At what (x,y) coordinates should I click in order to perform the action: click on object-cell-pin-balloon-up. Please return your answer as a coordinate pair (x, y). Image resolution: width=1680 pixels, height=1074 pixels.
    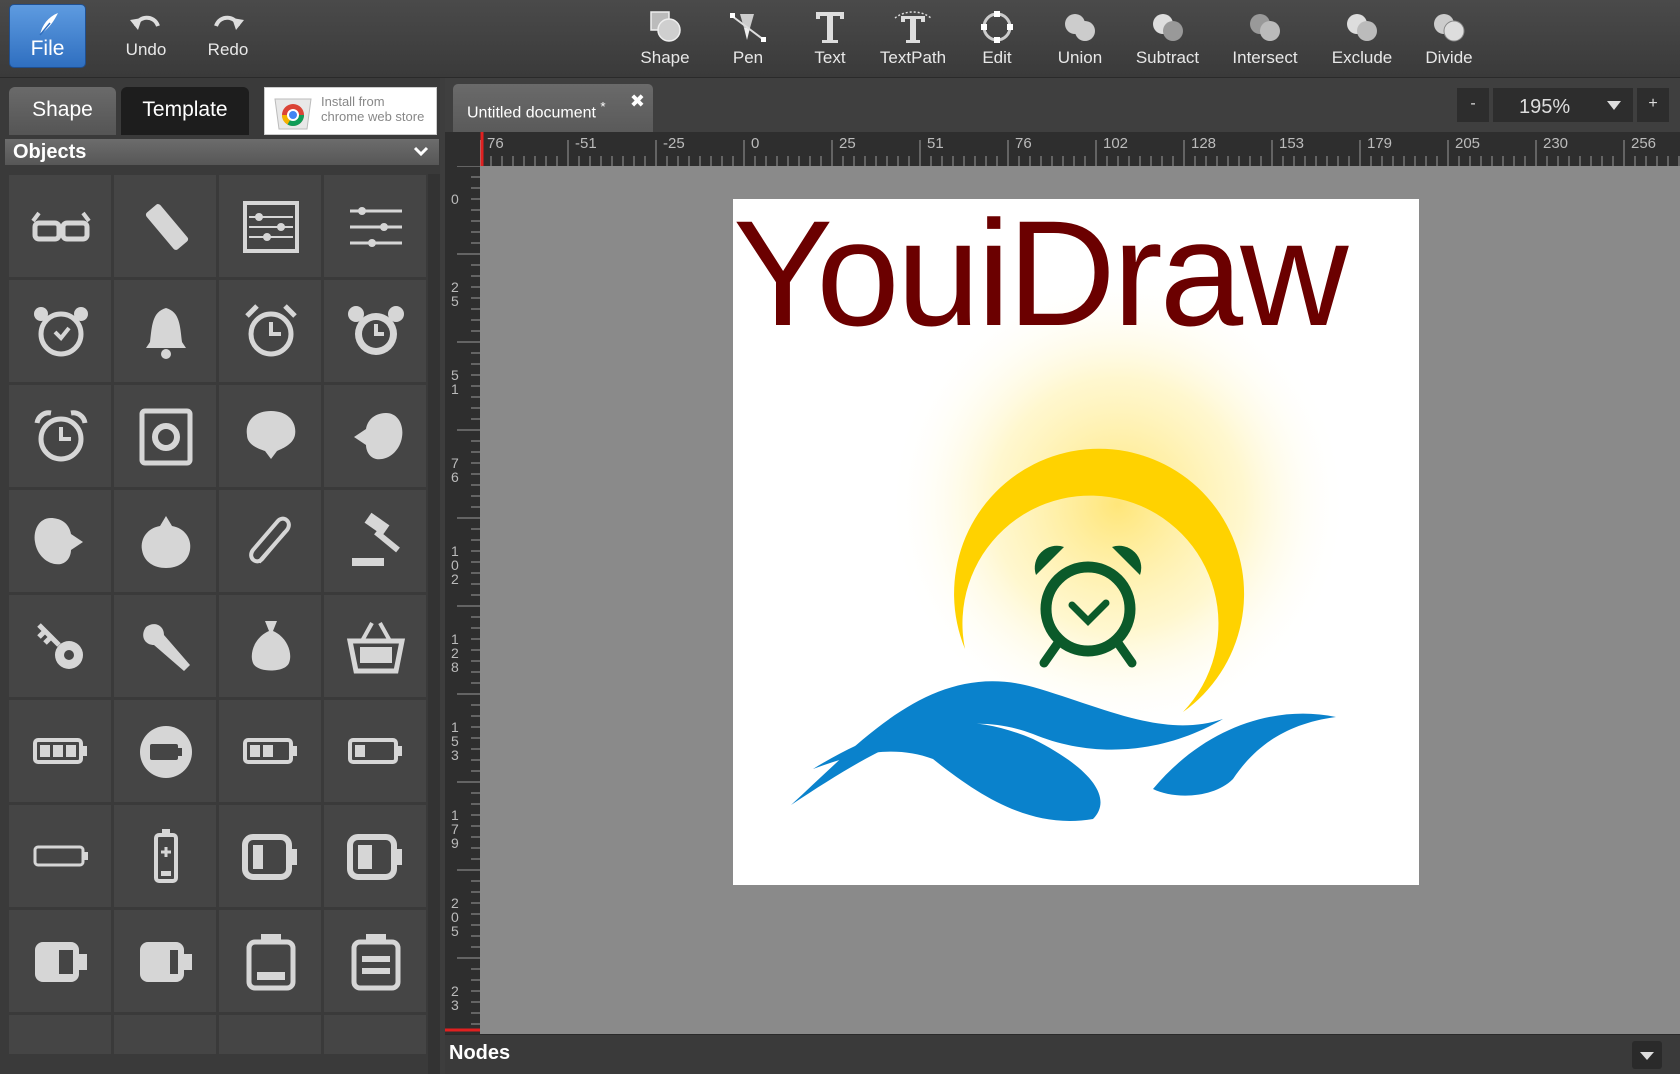
    Looking at the image, I should click on (165, 541).